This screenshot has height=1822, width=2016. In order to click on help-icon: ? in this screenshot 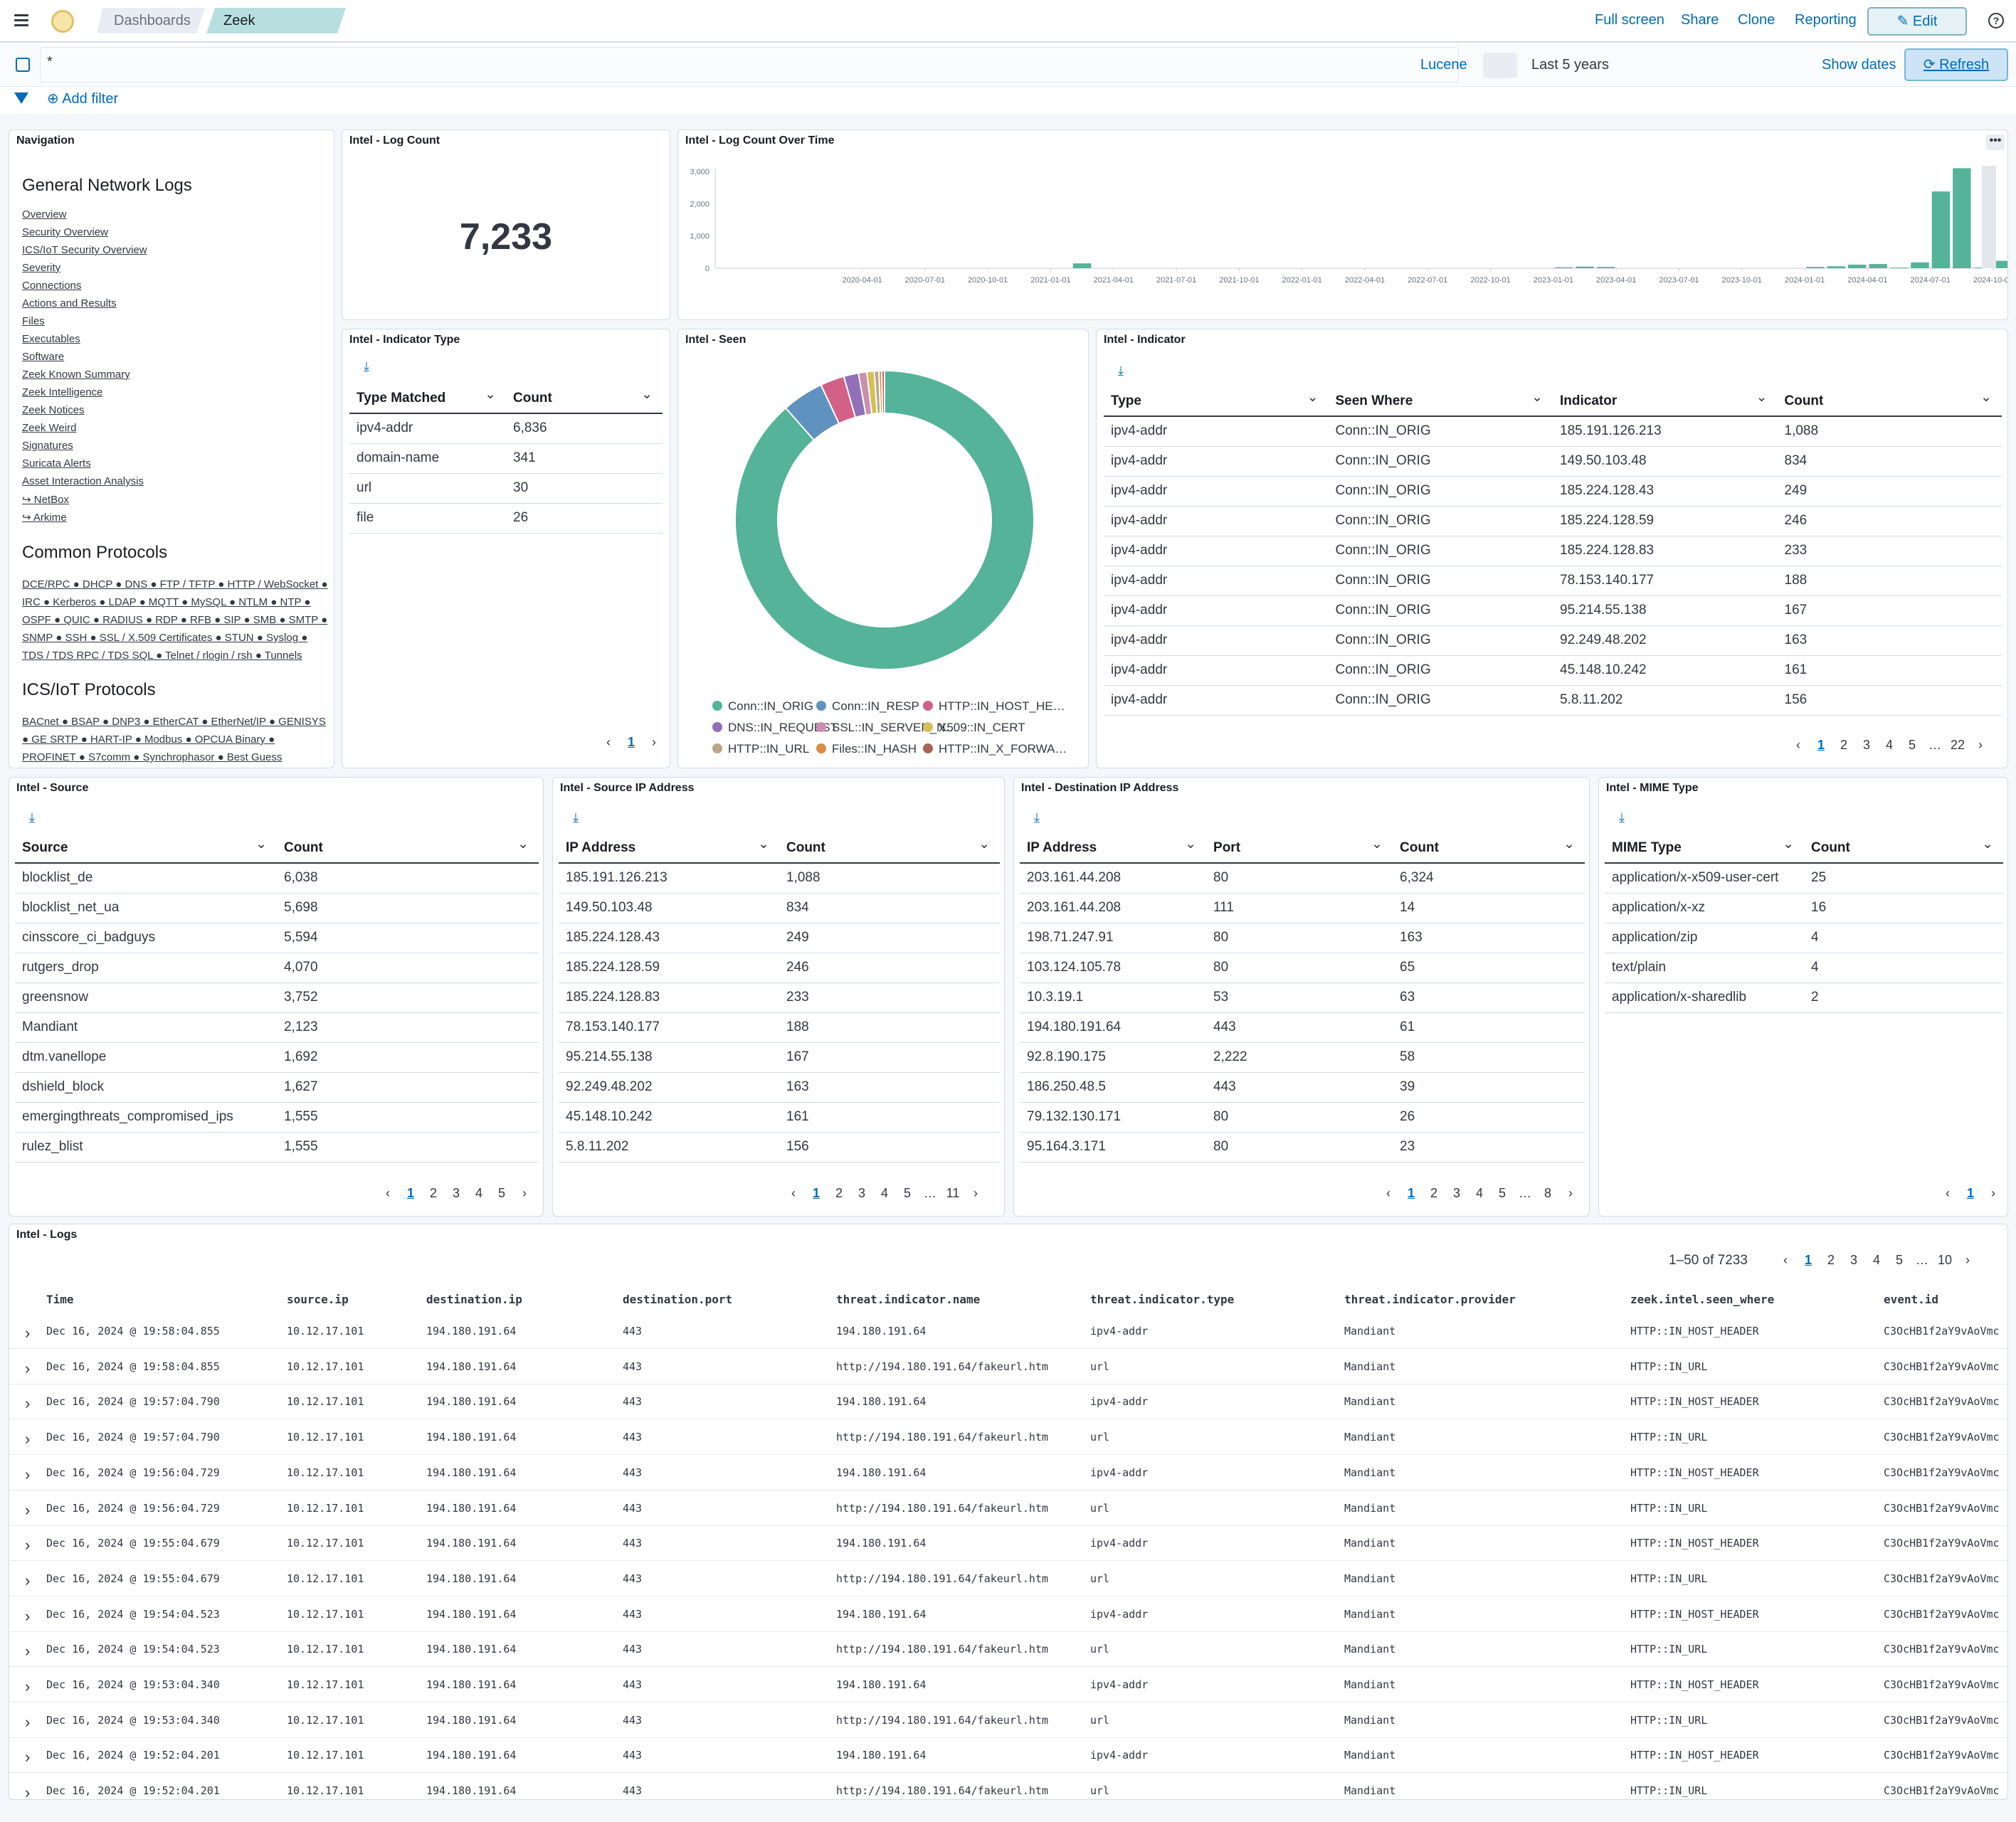, I will do `click(1996, 20)`.